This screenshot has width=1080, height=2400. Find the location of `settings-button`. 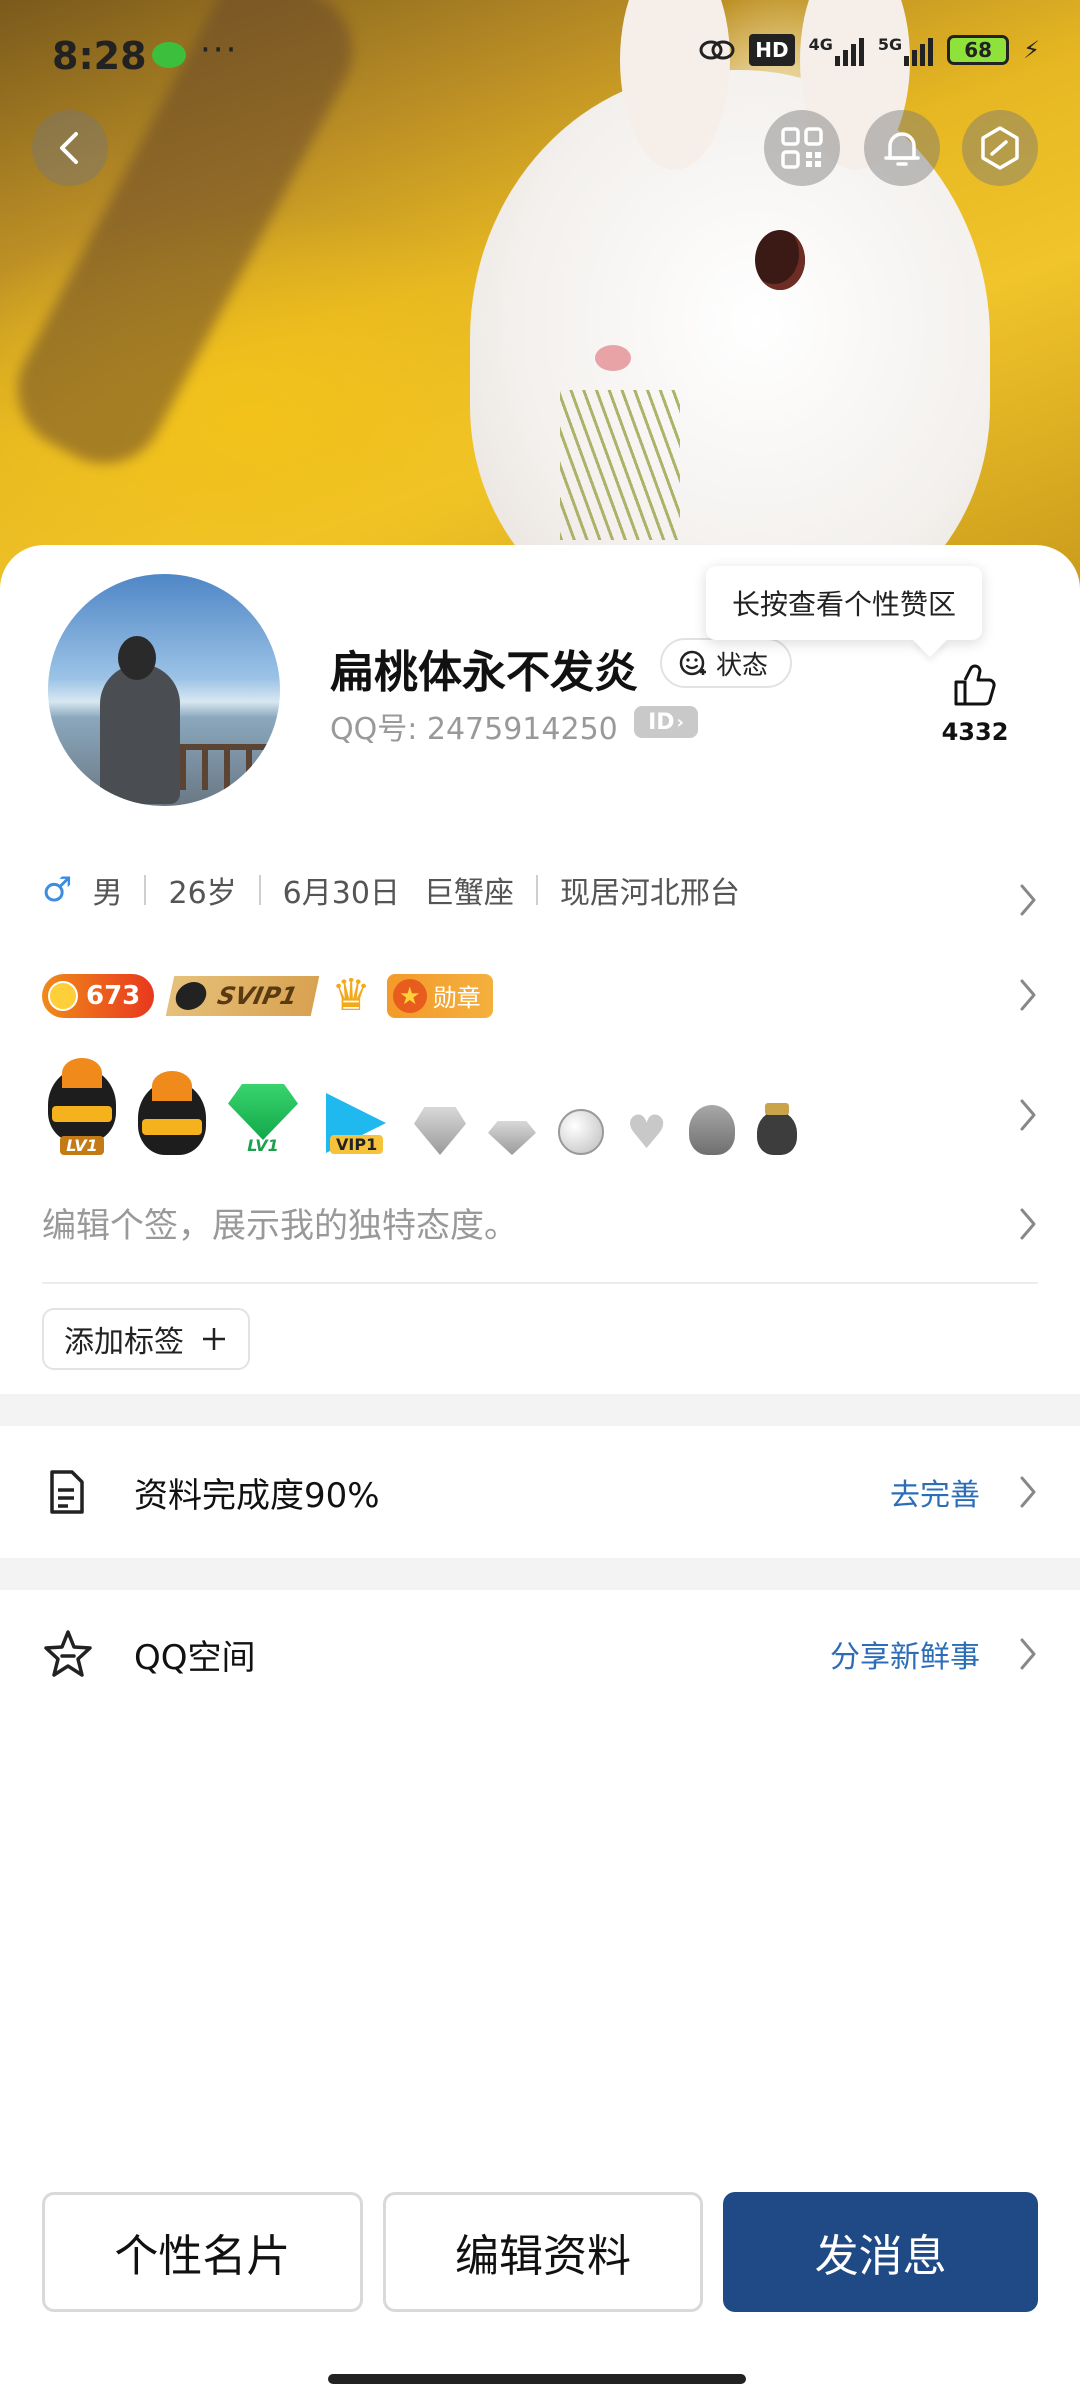

settings-button is located at coordinates (1000, 148).